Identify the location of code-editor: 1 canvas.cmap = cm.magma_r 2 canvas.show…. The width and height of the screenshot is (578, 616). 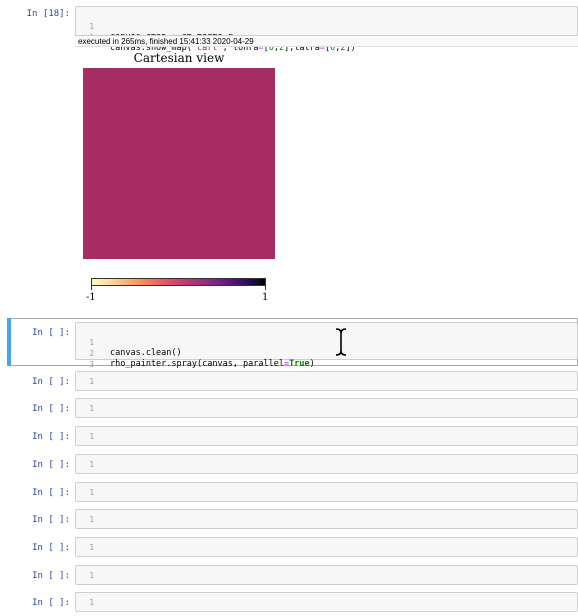
(326, 29).